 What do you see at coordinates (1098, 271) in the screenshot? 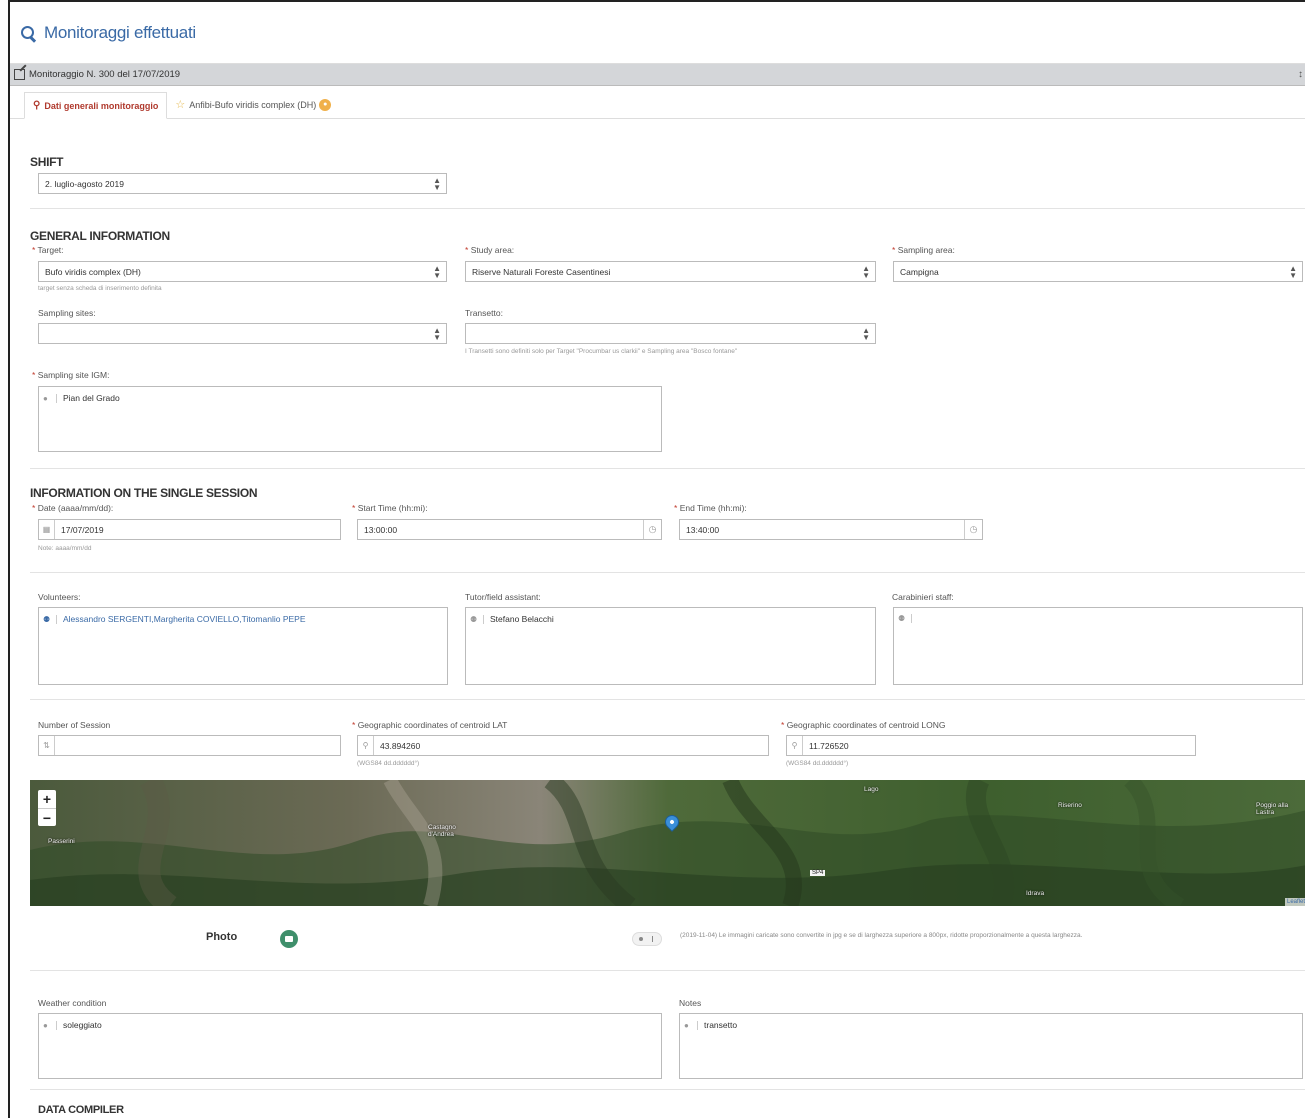
I see `sampling-area-select: Campigna ▲ ▼` at bounding box center [1098, 271].